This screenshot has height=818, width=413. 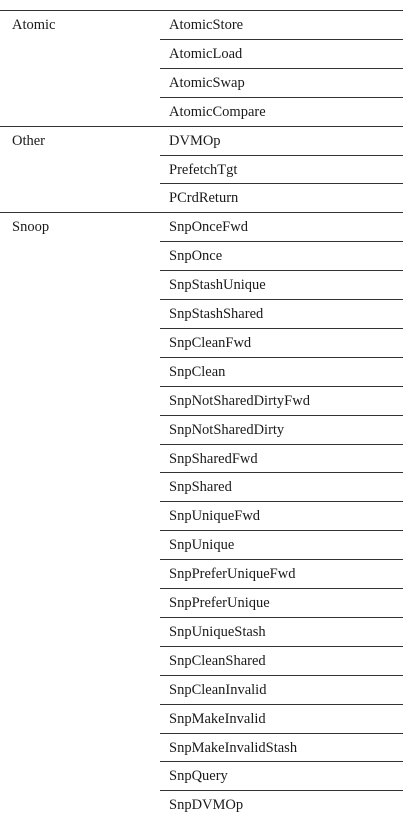 What do you see at coordinates (215, 516) in the screenshot?
I see `opcode-name: SnpUniqueFwd` at bounding box center [215, 516].